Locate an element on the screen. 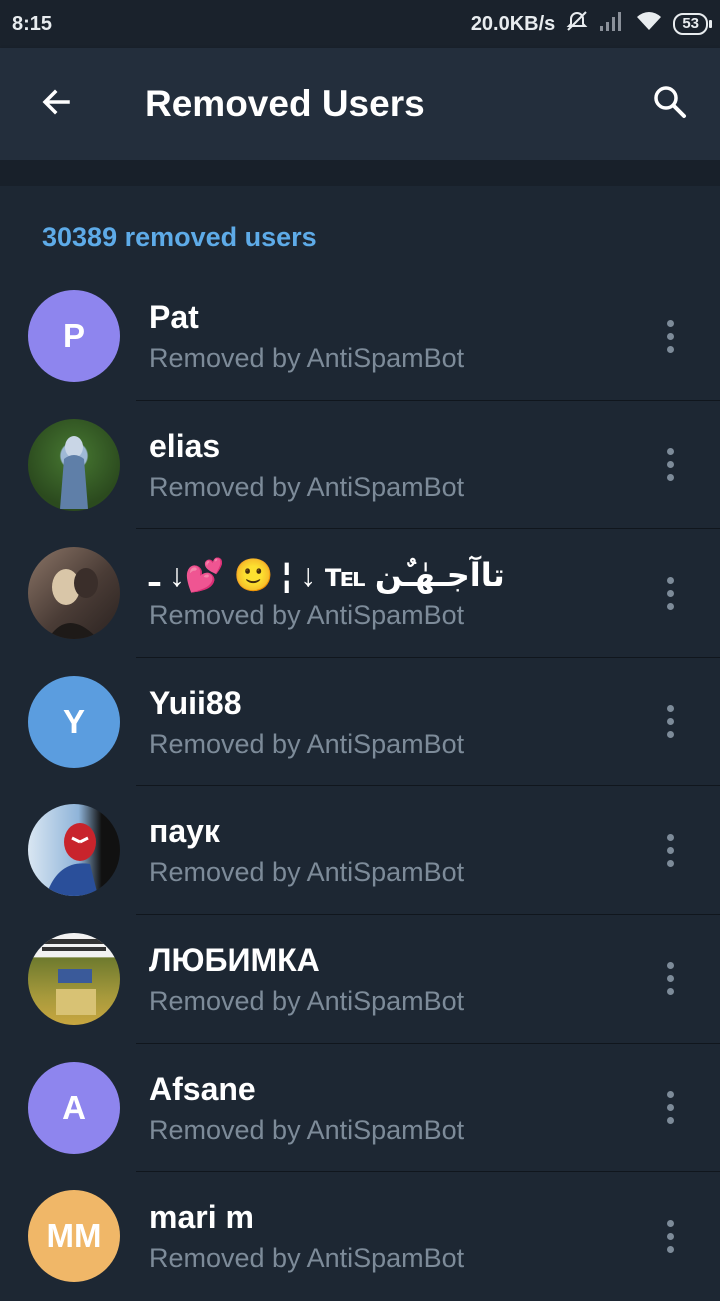  back-button is located at coordinates (56, 104).